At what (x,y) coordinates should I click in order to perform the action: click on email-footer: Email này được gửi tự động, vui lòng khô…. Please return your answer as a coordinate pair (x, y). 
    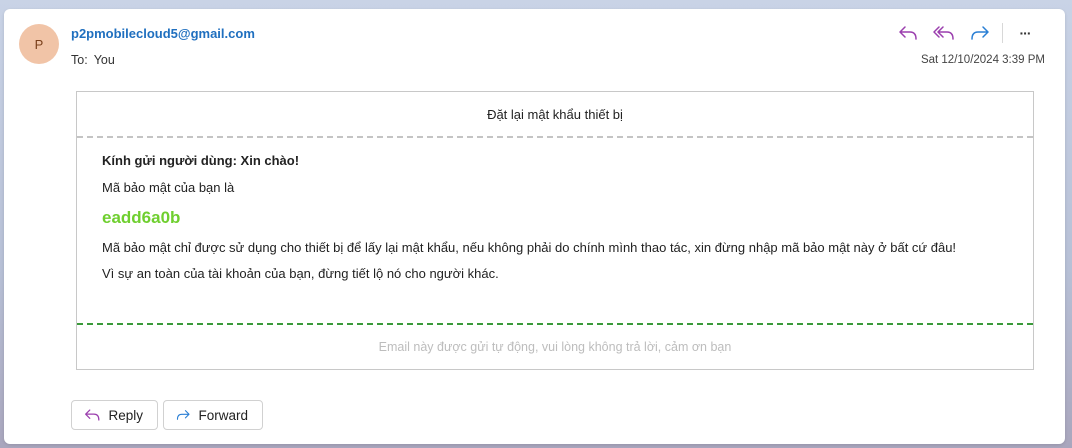
    Looking at the image, I should click on (555, 346).